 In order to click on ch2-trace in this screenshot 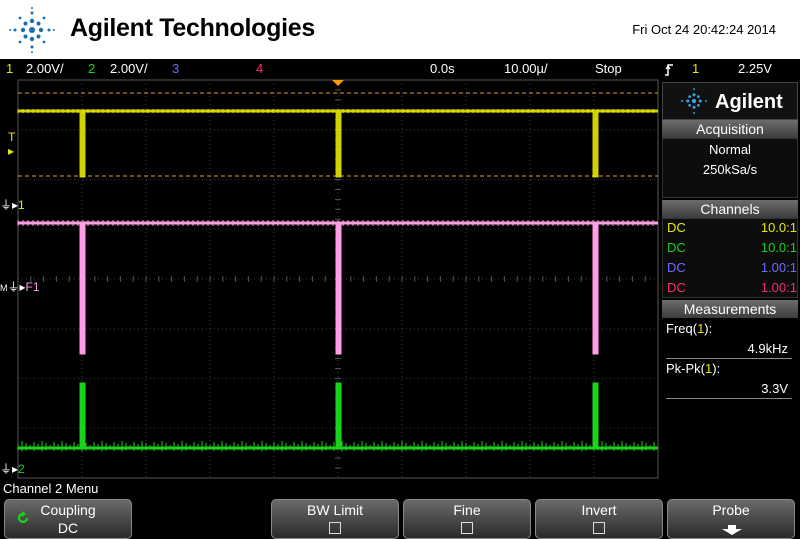, I will do `click(338, 416)`.